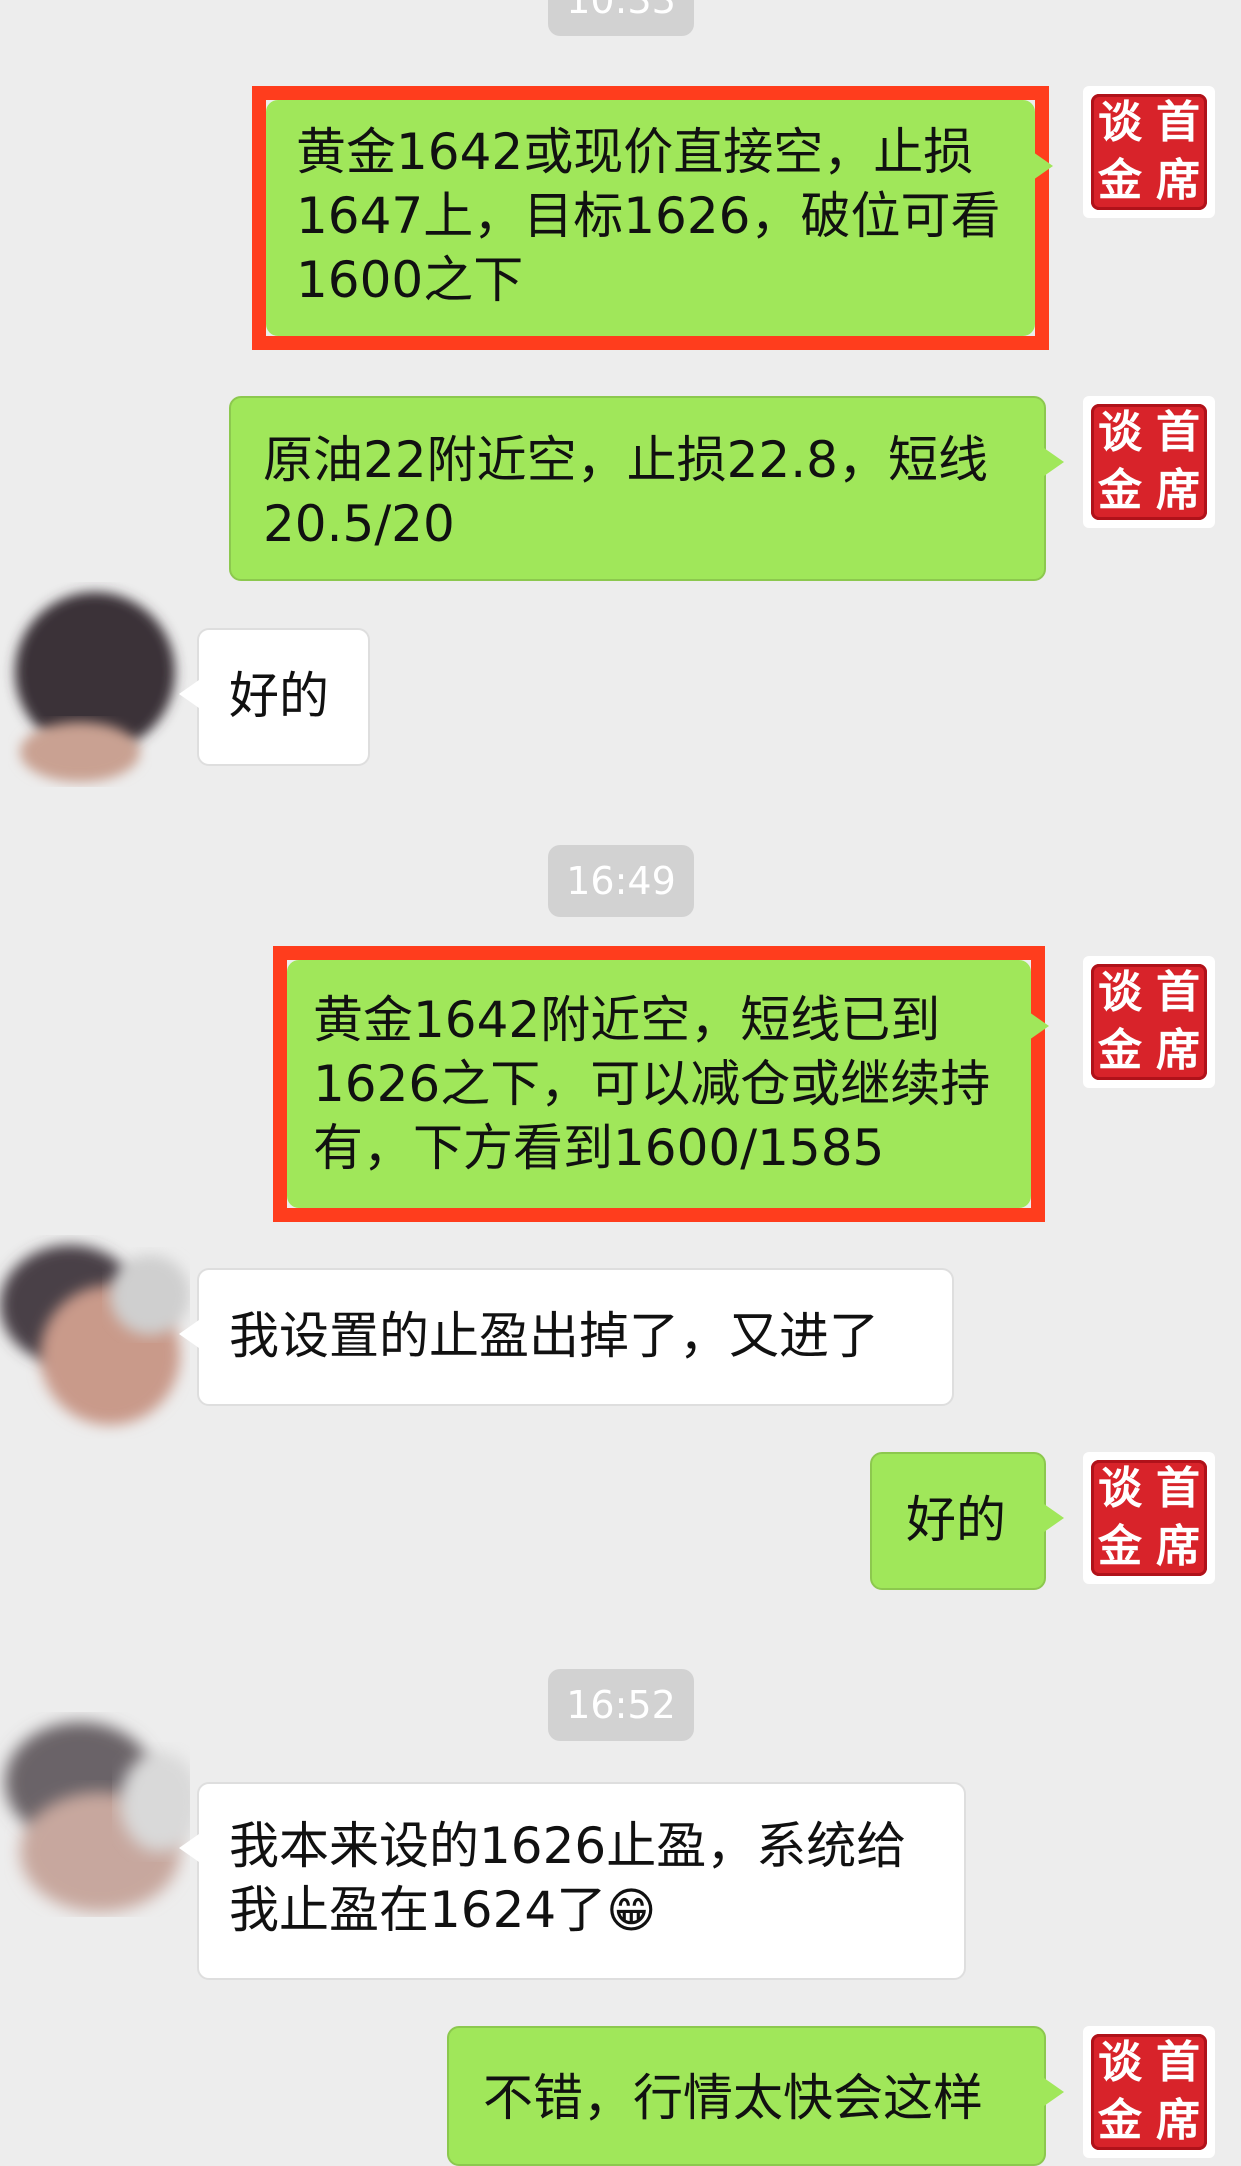 The height and width of the screenshot is (2166, 1241). Describe the element at coordinates (621, 18) in the screenshot. I see `timestamp-1: 10:33` at that location.